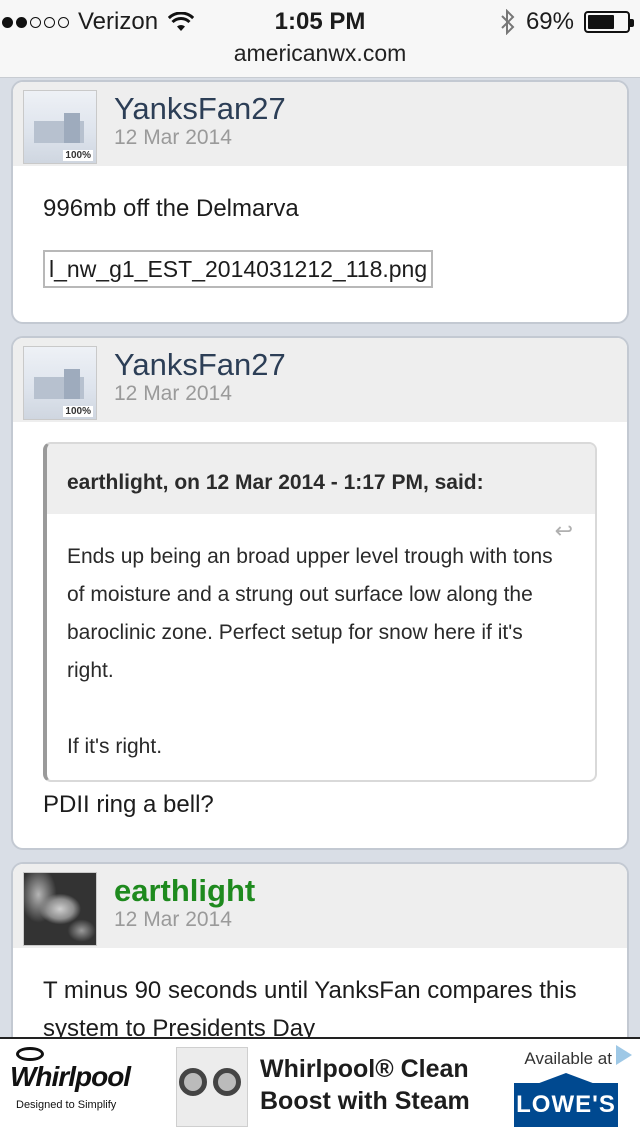 Image resolution: width=640 pixels, height=1136 pixels. What do you see at coordinates (320, 20) in the screenshot?
I see `status-bar: Verizon 1:05 PM 69%` at bounding box center [320, 20].